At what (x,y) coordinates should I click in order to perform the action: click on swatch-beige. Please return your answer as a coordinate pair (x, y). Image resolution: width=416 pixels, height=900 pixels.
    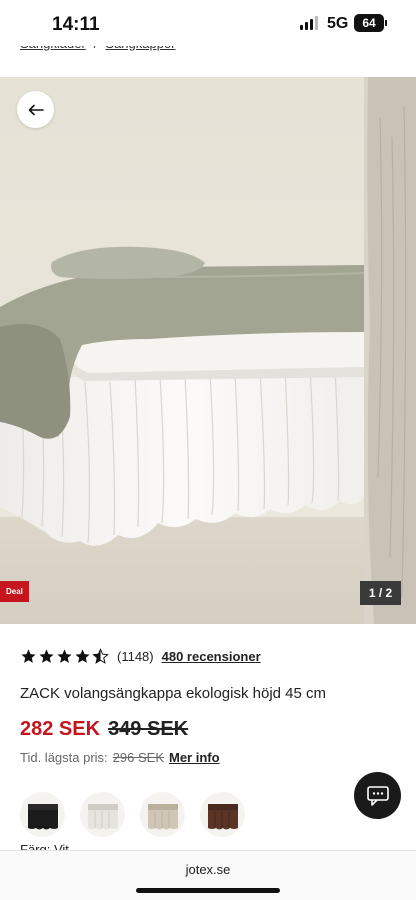
    Looking at the image, I should click on (162, 814).